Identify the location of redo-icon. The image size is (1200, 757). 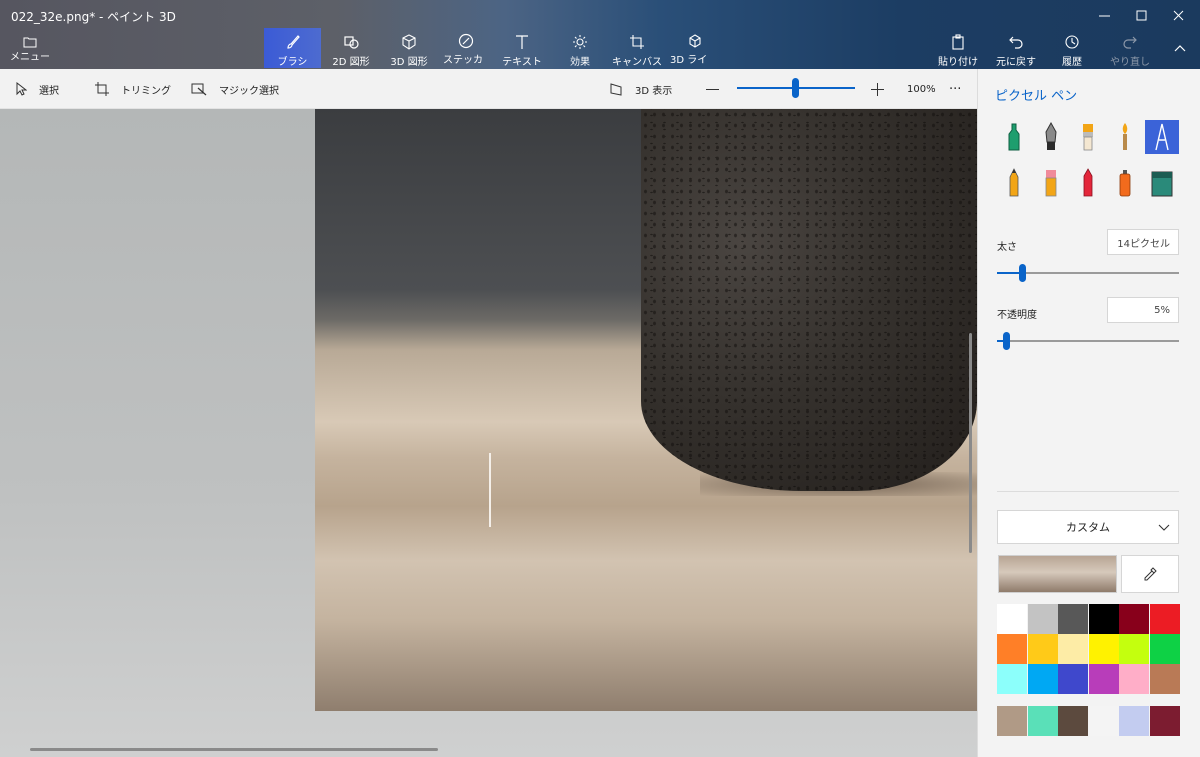
(1130, 42).